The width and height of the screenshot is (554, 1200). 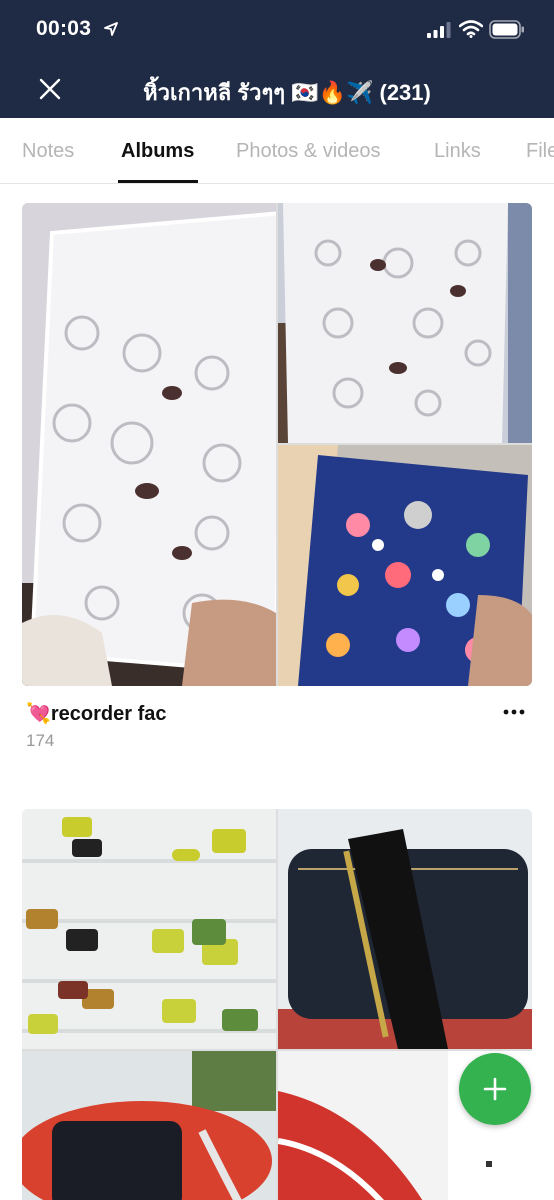 I want to click on tab-bar: Notes Albums Photos & videos Links Files, so click(x=277, y=151).